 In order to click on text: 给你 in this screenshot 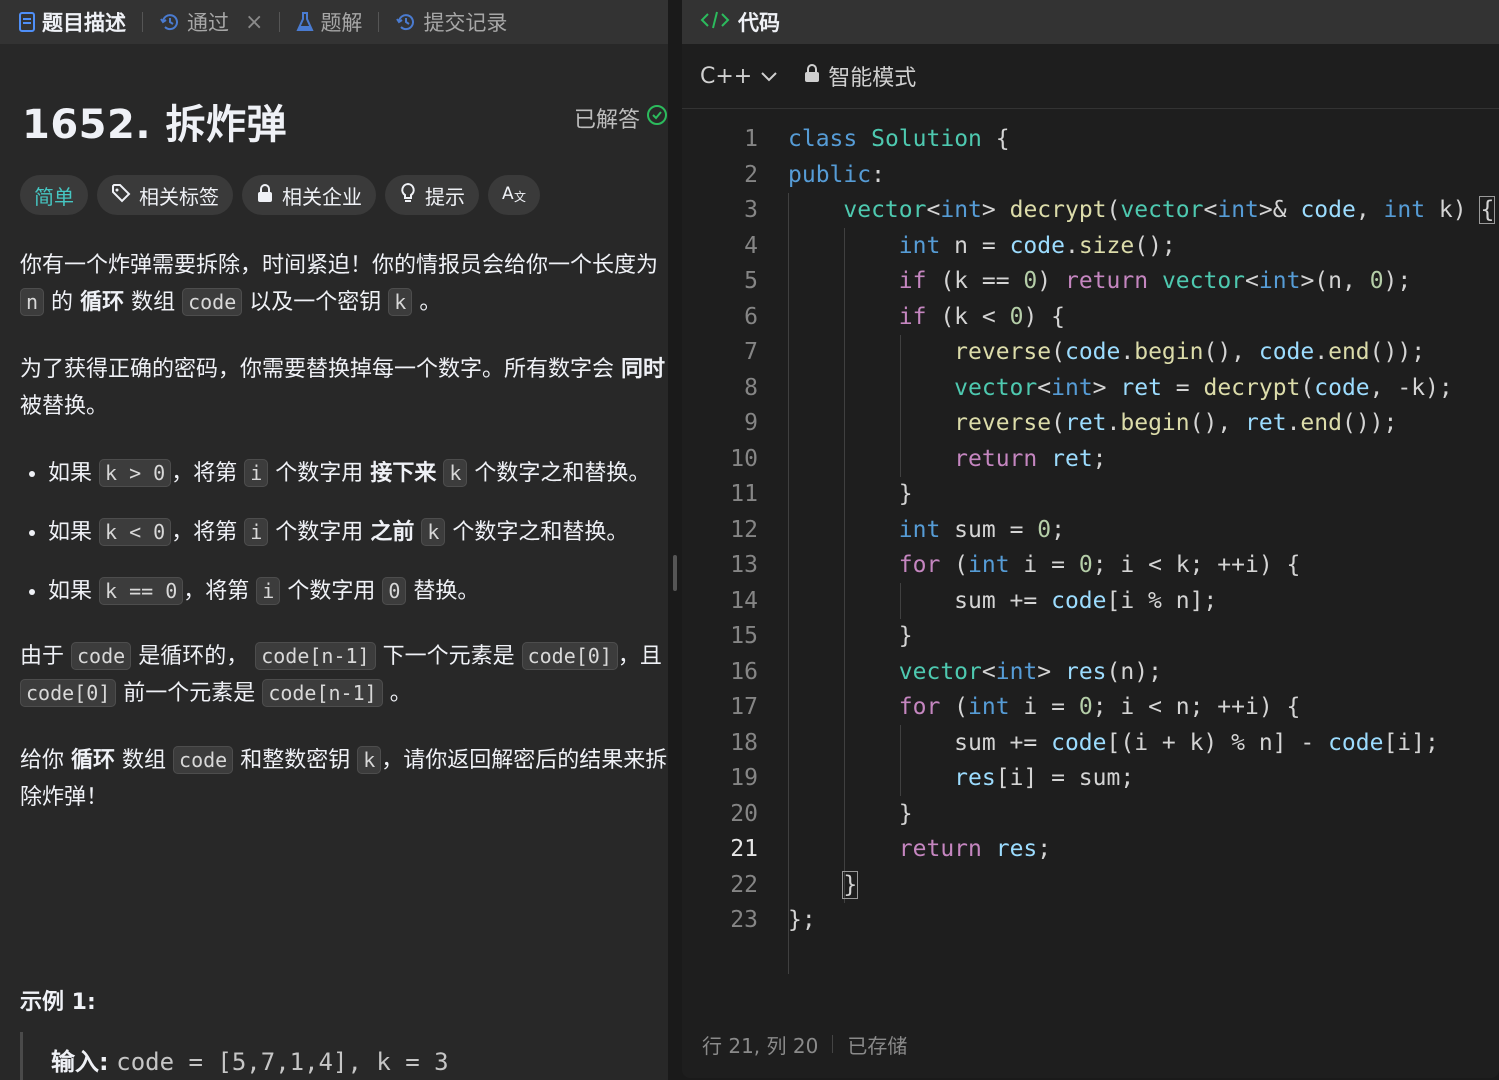, I will do `click(42, 760)`.